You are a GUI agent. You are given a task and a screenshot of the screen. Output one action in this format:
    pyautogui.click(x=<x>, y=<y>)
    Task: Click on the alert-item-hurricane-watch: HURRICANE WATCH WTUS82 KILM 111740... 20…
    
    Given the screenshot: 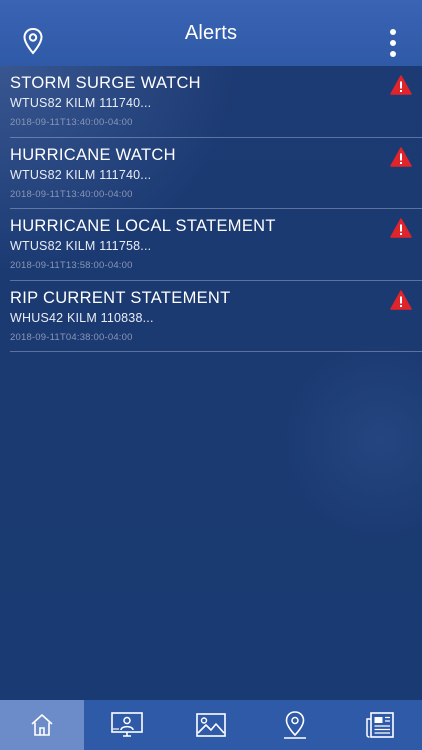 What is the action you would take?
    pyautogui.click(x=216, y=173)
    